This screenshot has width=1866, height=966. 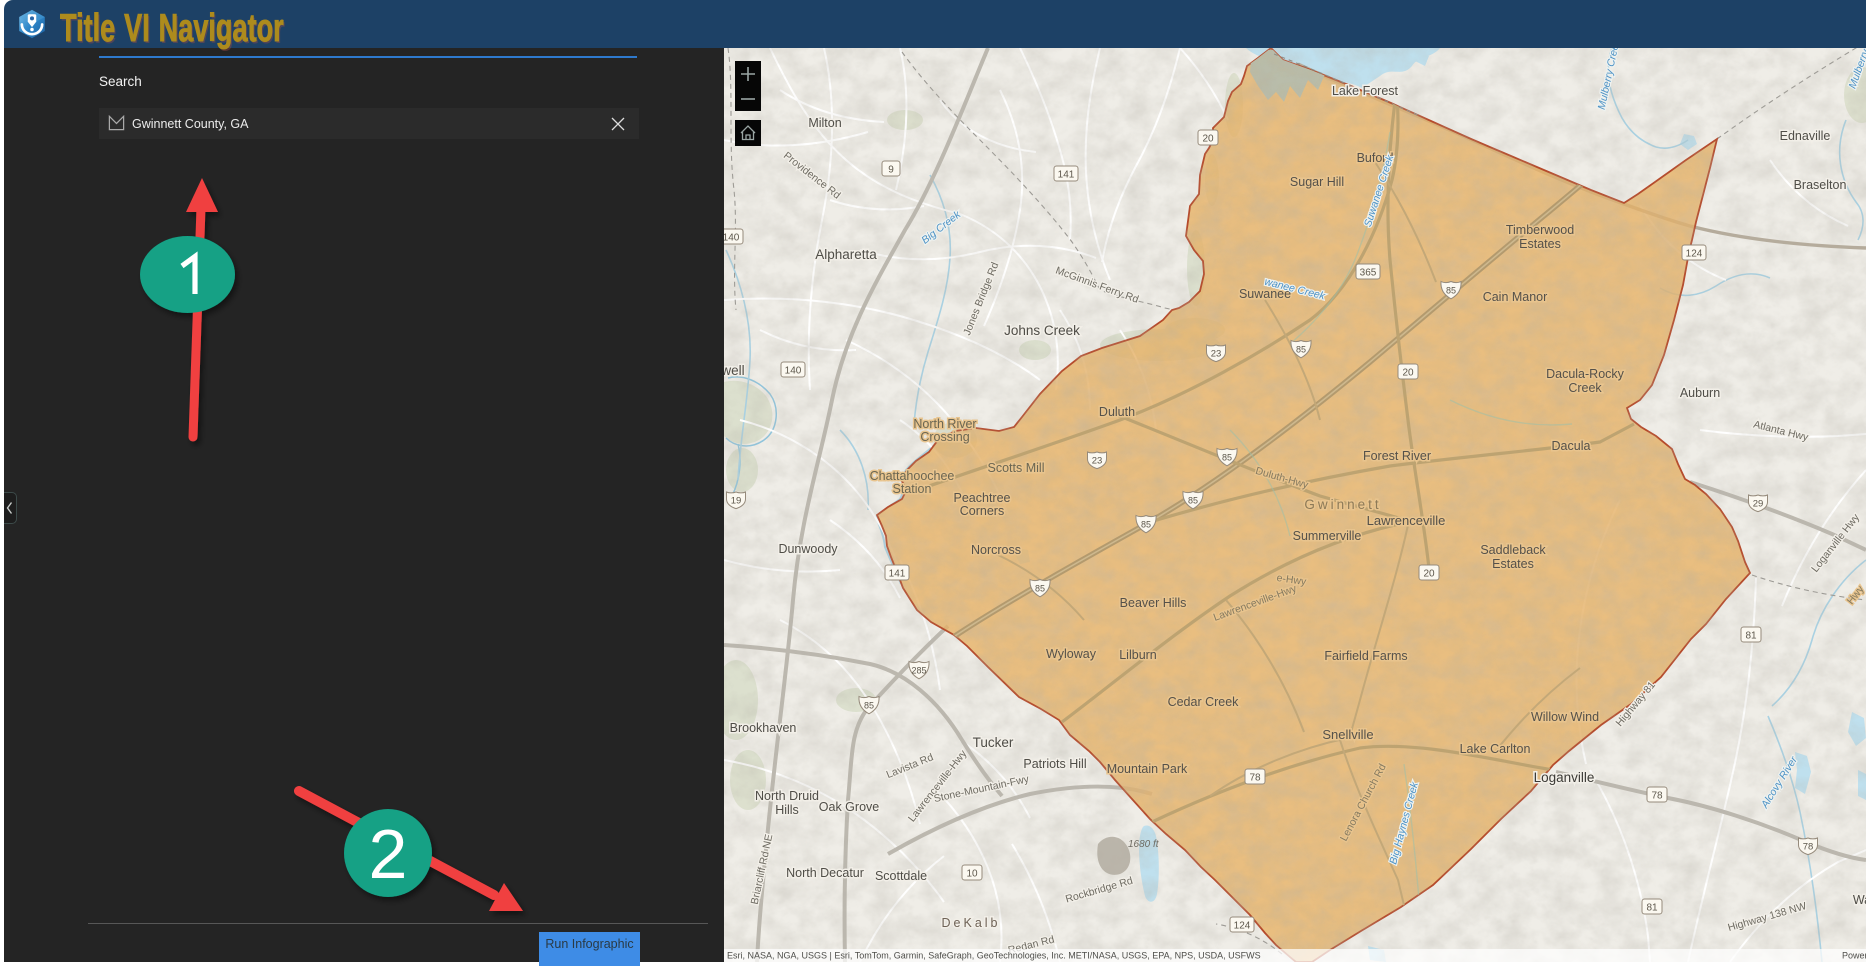 What do you see at coordinates (1147, 769) in the screenshot?
I see `svg-text: Mountain Park` at bounding box center [1147, 769].